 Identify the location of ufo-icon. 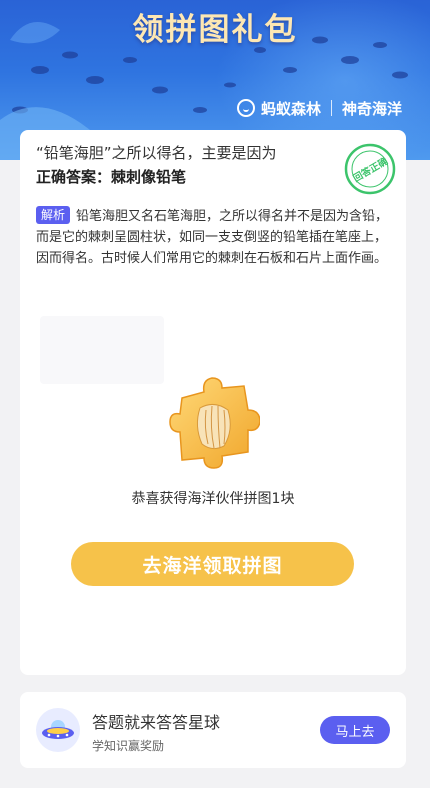
(58, 729).